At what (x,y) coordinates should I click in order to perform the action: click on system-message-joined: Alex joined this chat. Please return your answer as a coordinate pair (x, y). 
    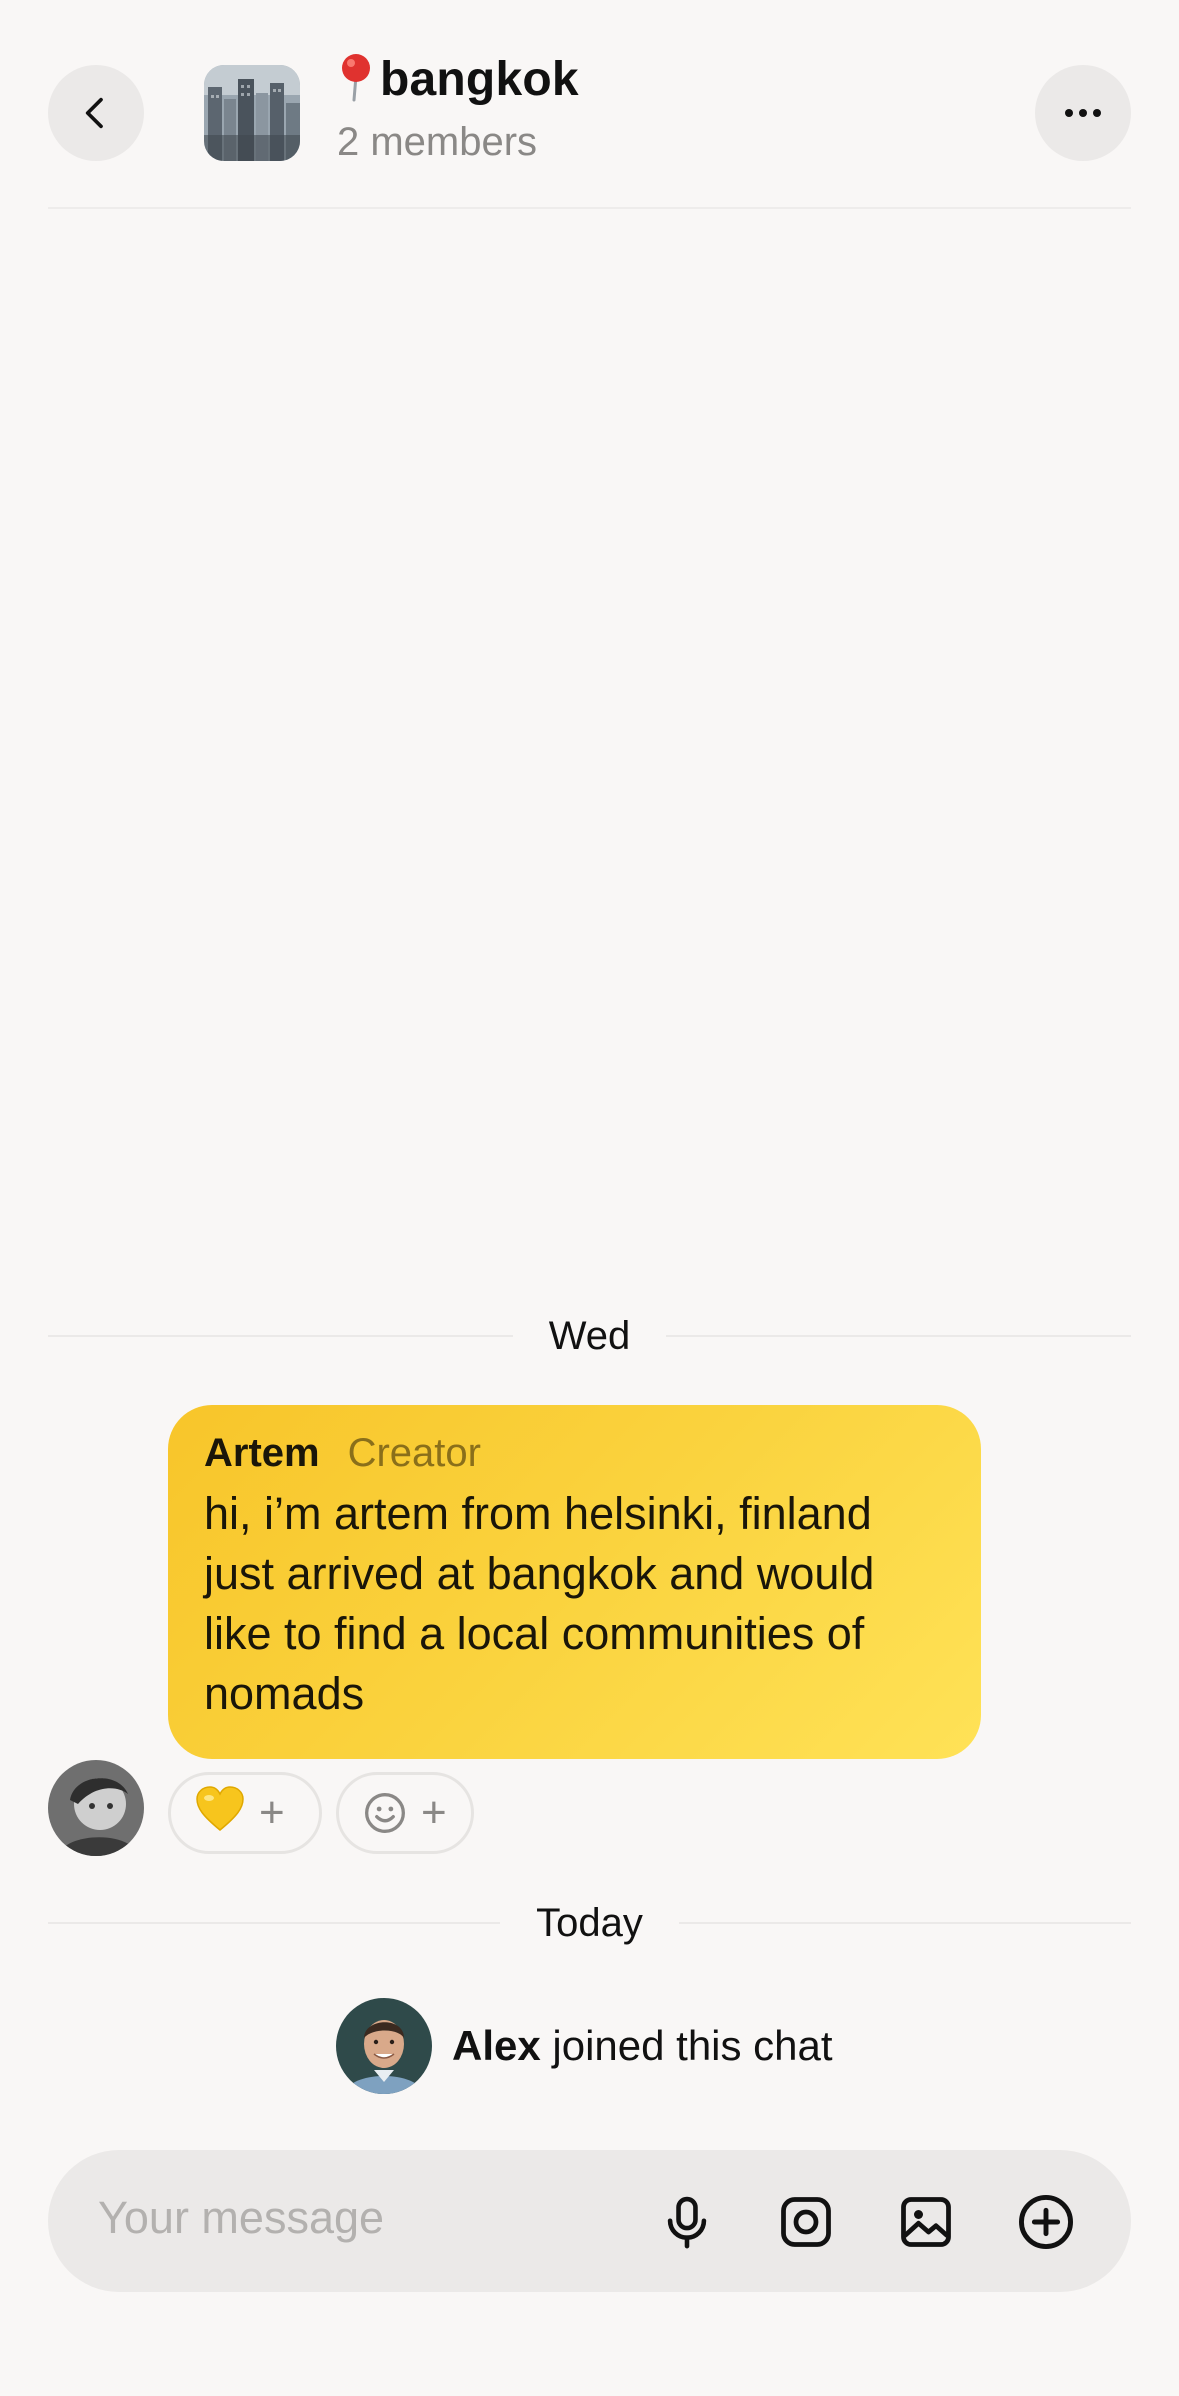
    Looking at the image, I should click on (584, 2046).